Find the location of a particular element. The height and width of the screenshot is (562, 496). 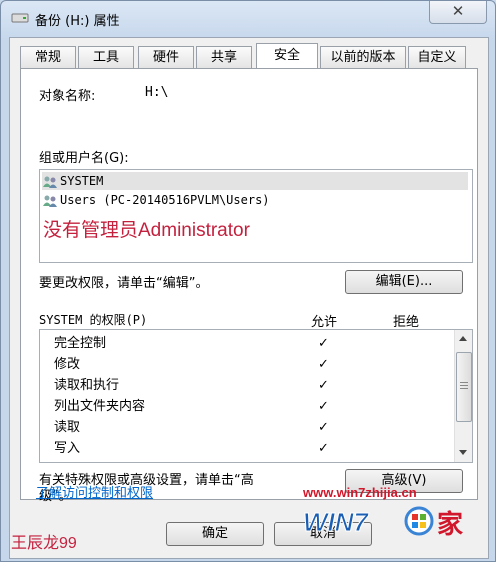

watermark-url: www.win7zhijia.cn is located at coordinates (360, 492).